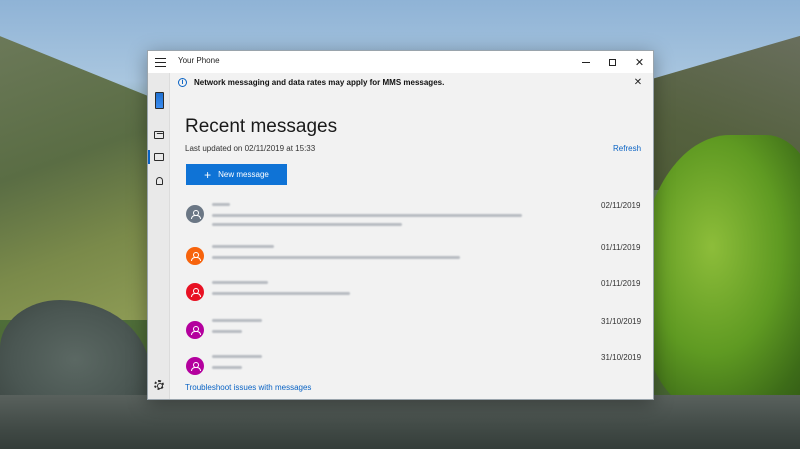 The width and height of the screenshot is (800, 449). I want to click on page-title: Recent messages, so click(261, 126).